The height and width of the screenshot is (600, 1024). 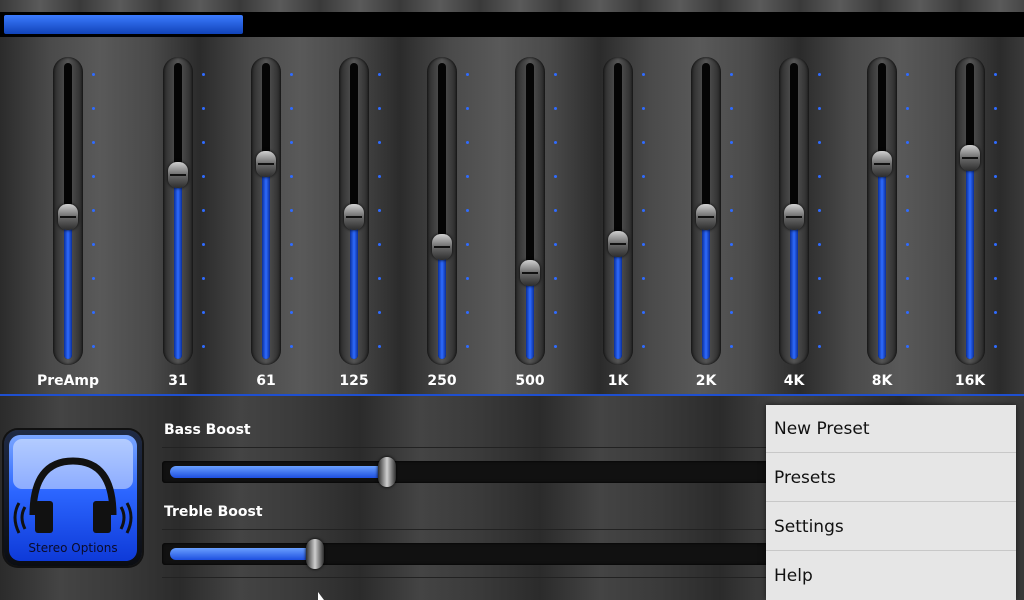 What do you see at coordinates (512, 24) in the screenshot?
I see `progress-bar` at bounding box center [512, 24].